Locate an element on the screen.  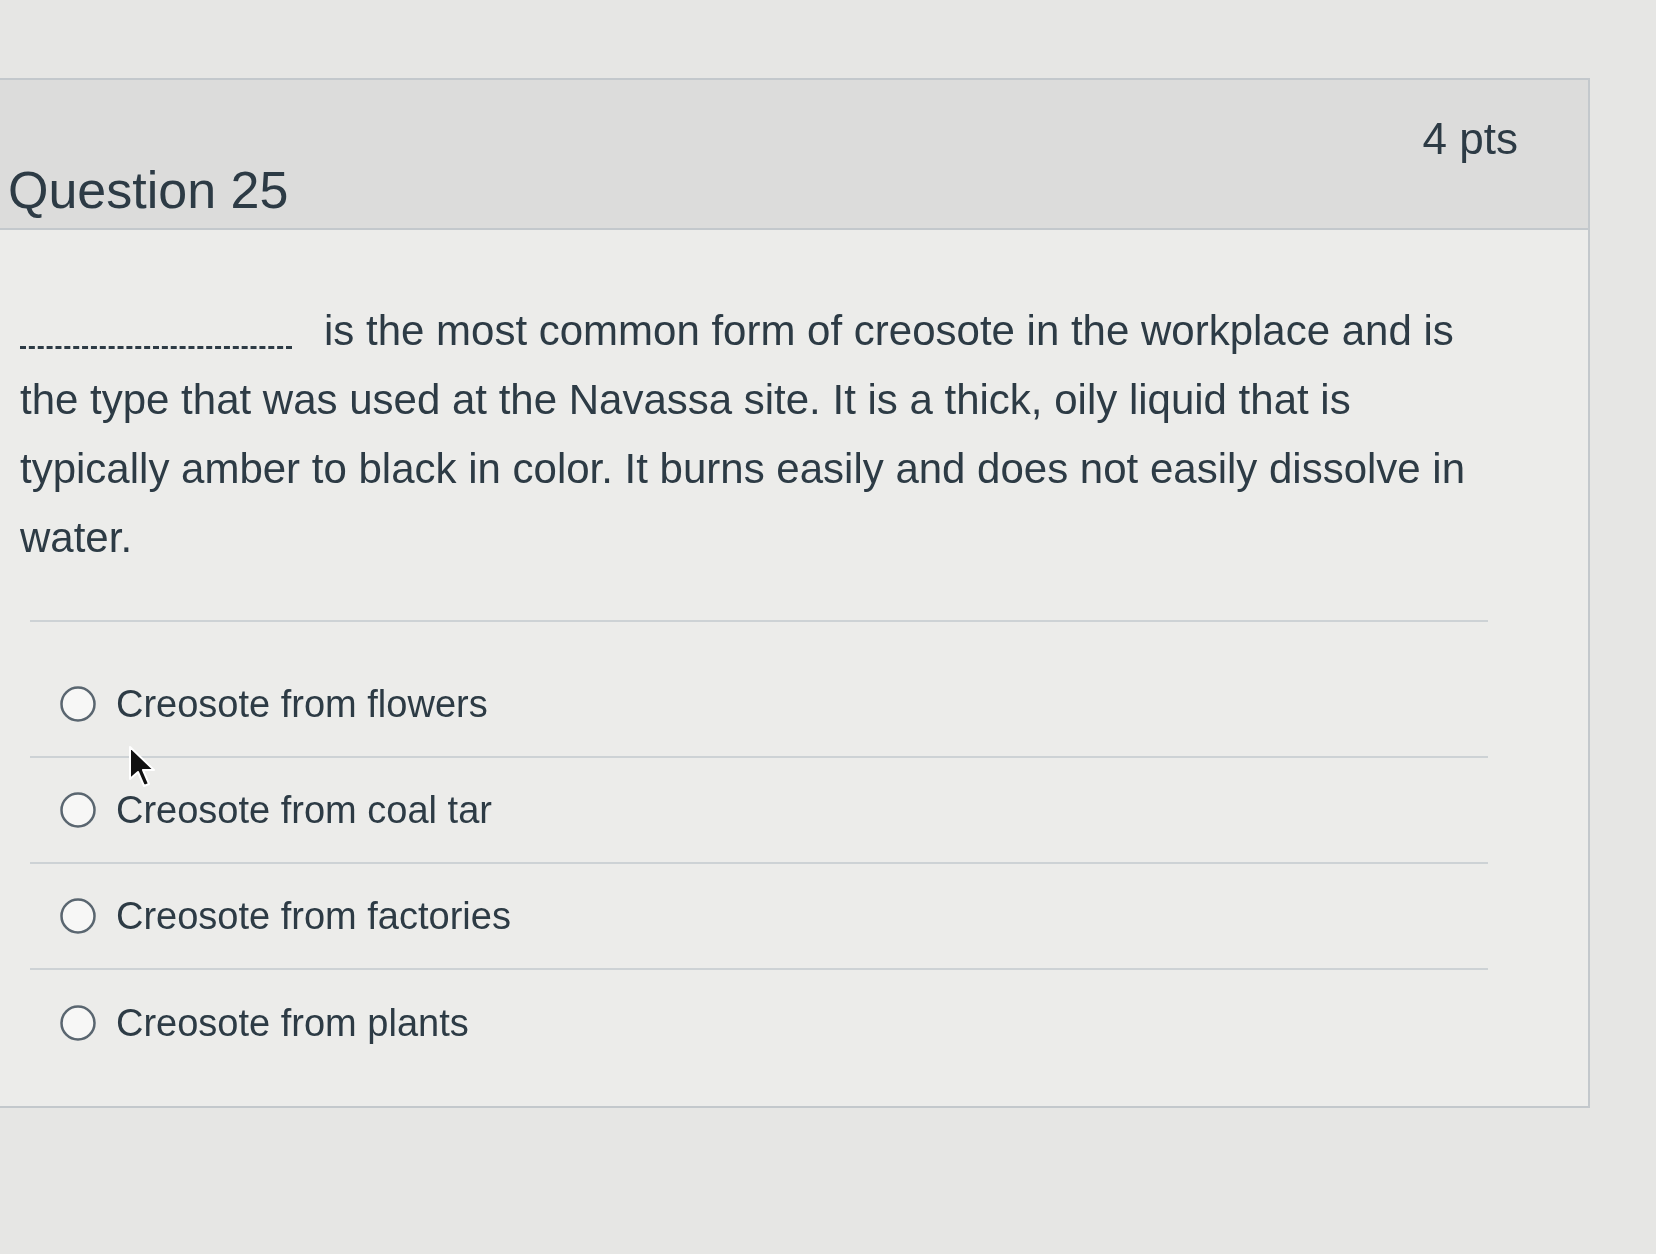
pointer-cursor-icon is located at coordinates (143, 767).